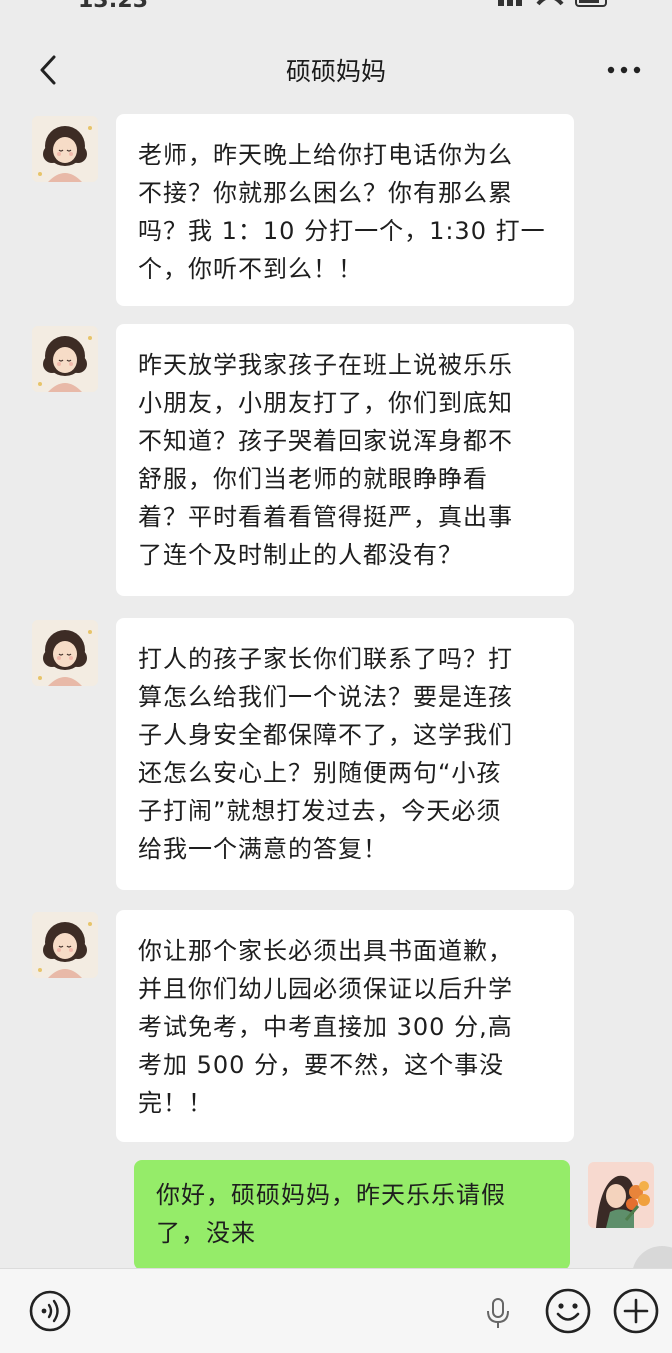 Image resolution: width=672 pixels, height=1353 pixels. What do you see at coordinates (321, 1065) in the screenshot?
I see `message-line: 考加 500 分，要不然，这个事没` at bounding box center [321, 1065].